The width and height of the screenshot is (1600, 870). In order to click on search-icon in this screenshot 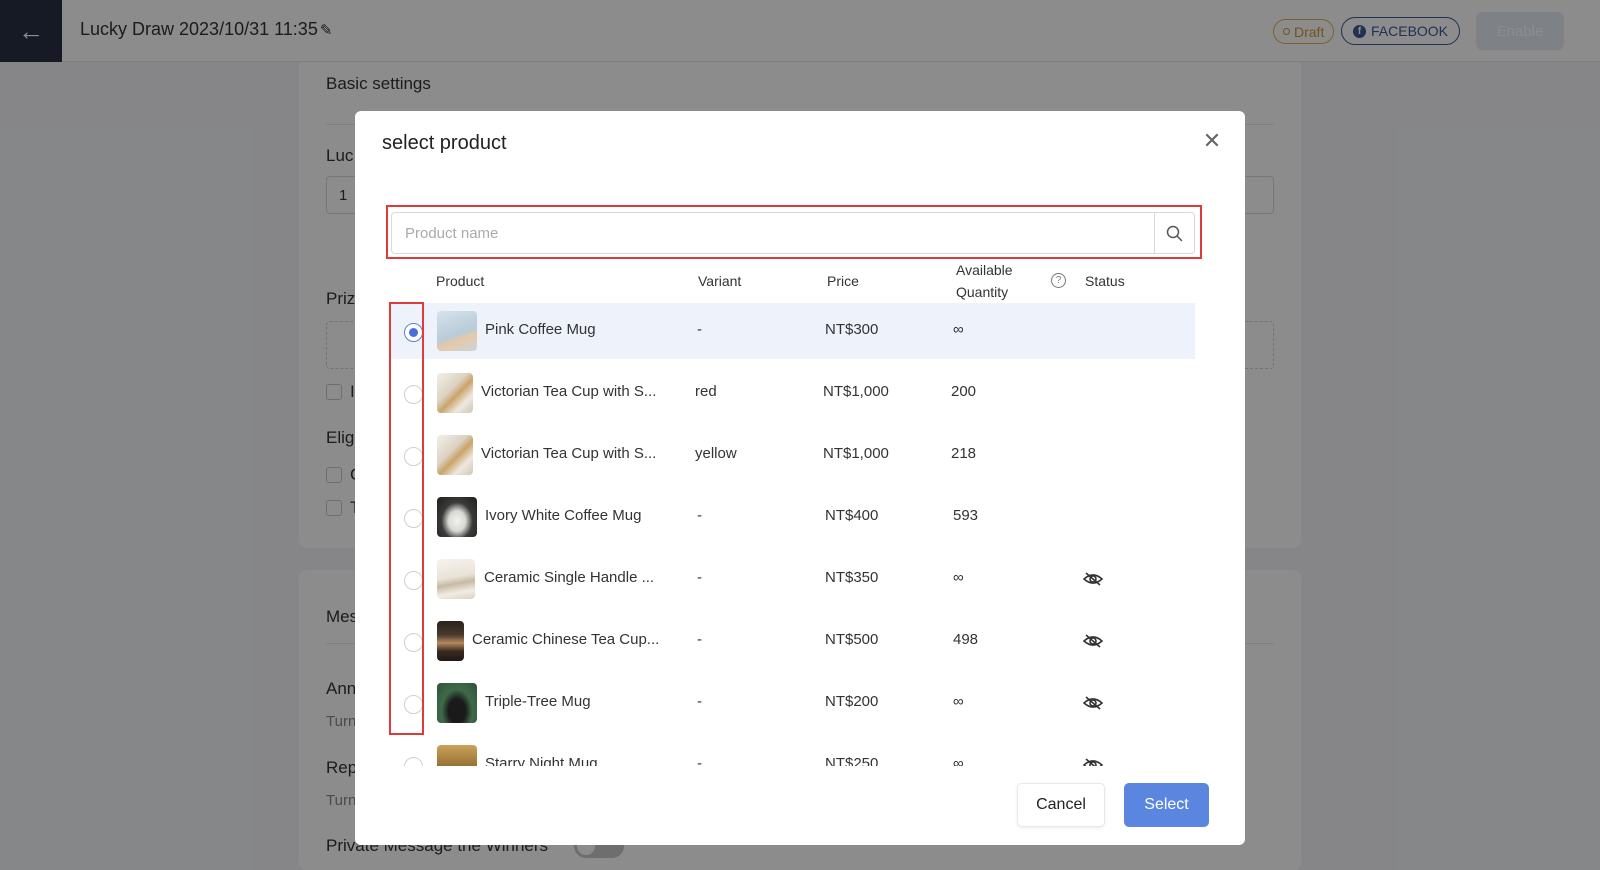, I will do `click(1174, 233)`.